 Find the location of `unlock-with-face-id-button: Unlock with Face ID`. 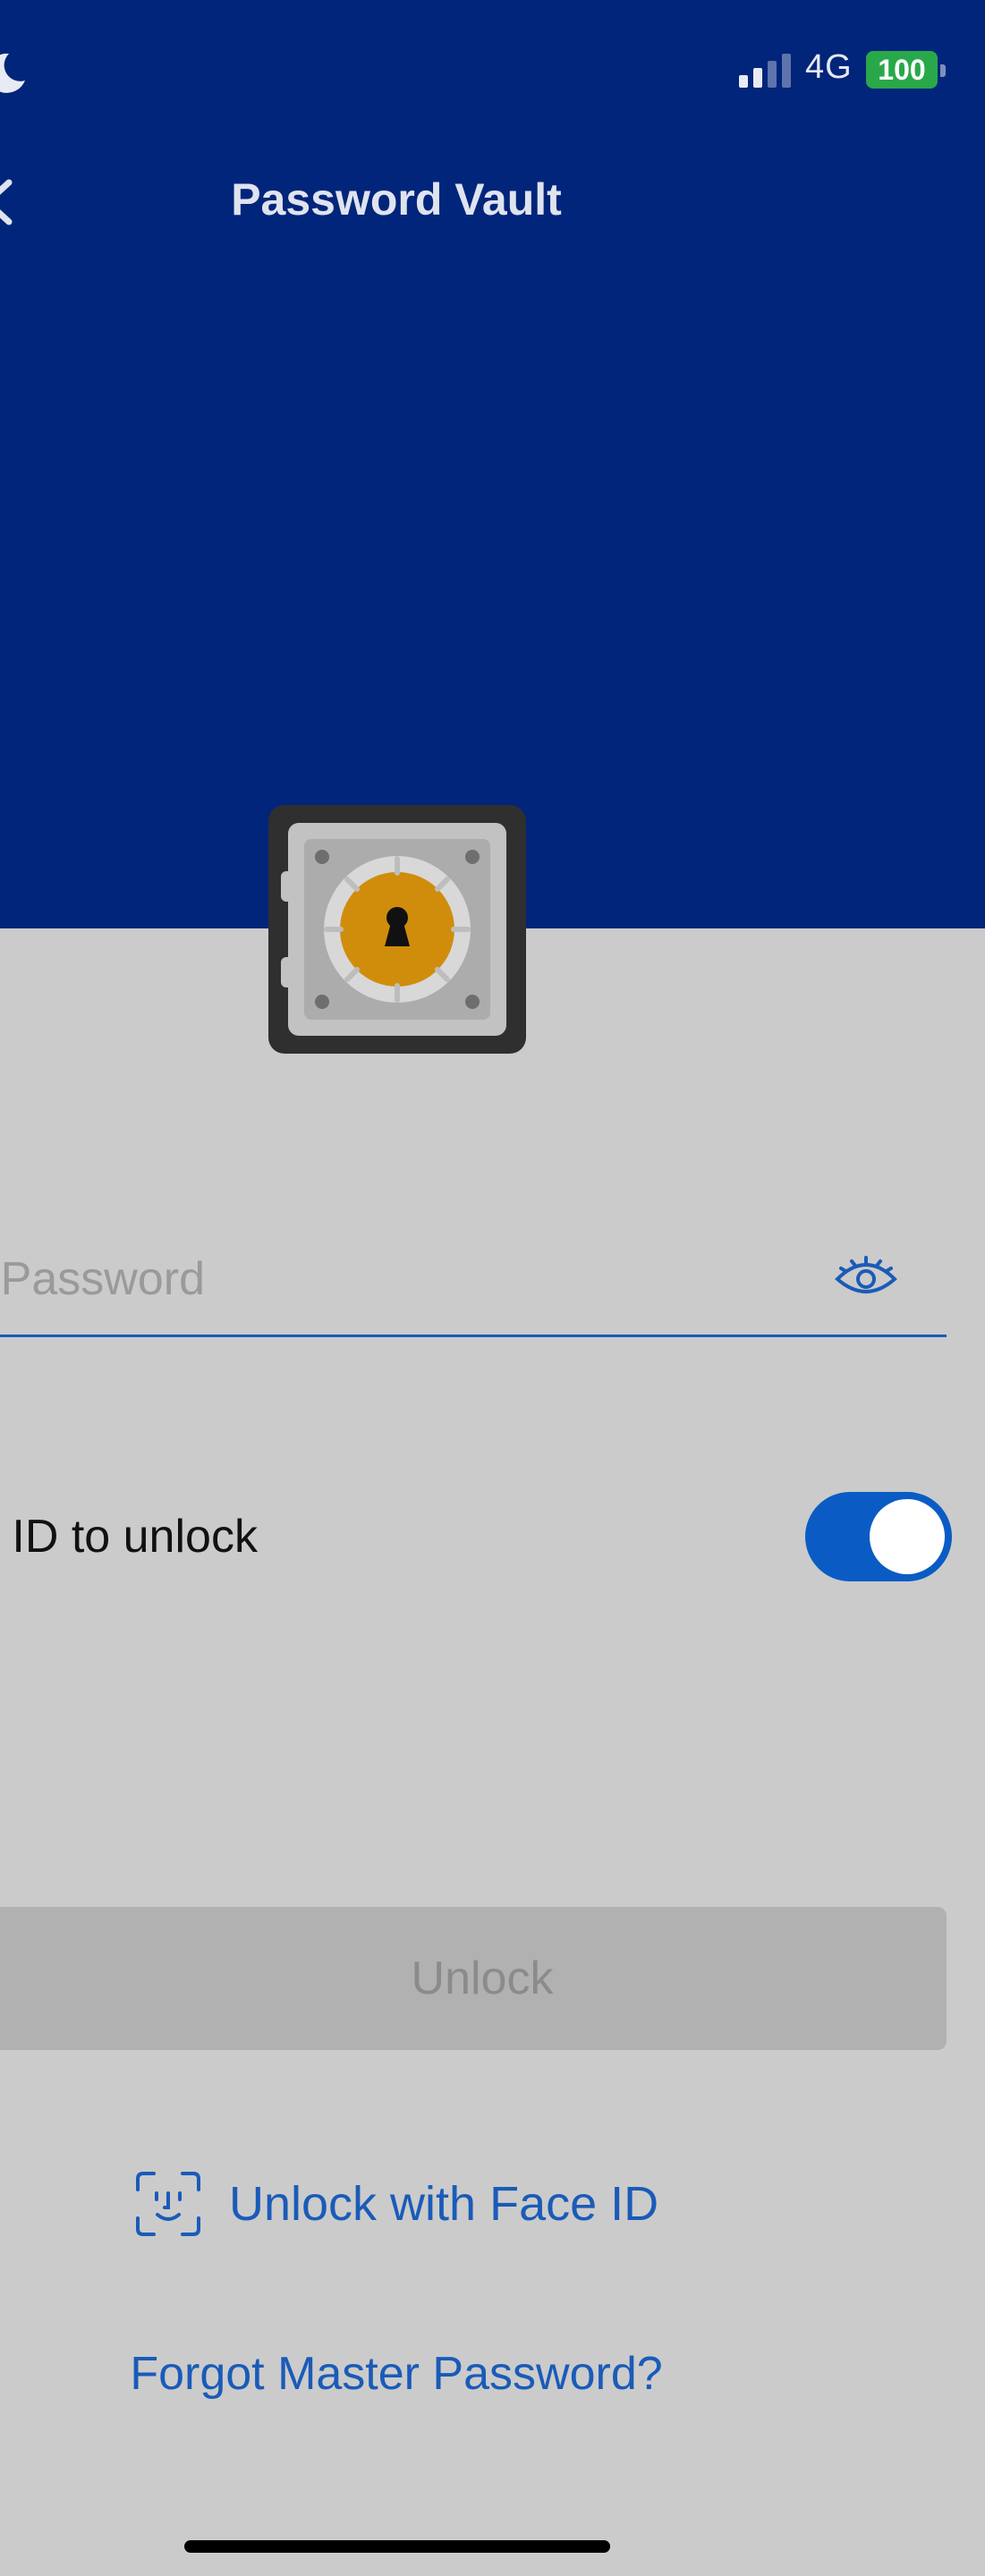

unlock-with-face-id-button: Unlock with Face ID is located at coordinates (396, 2204).